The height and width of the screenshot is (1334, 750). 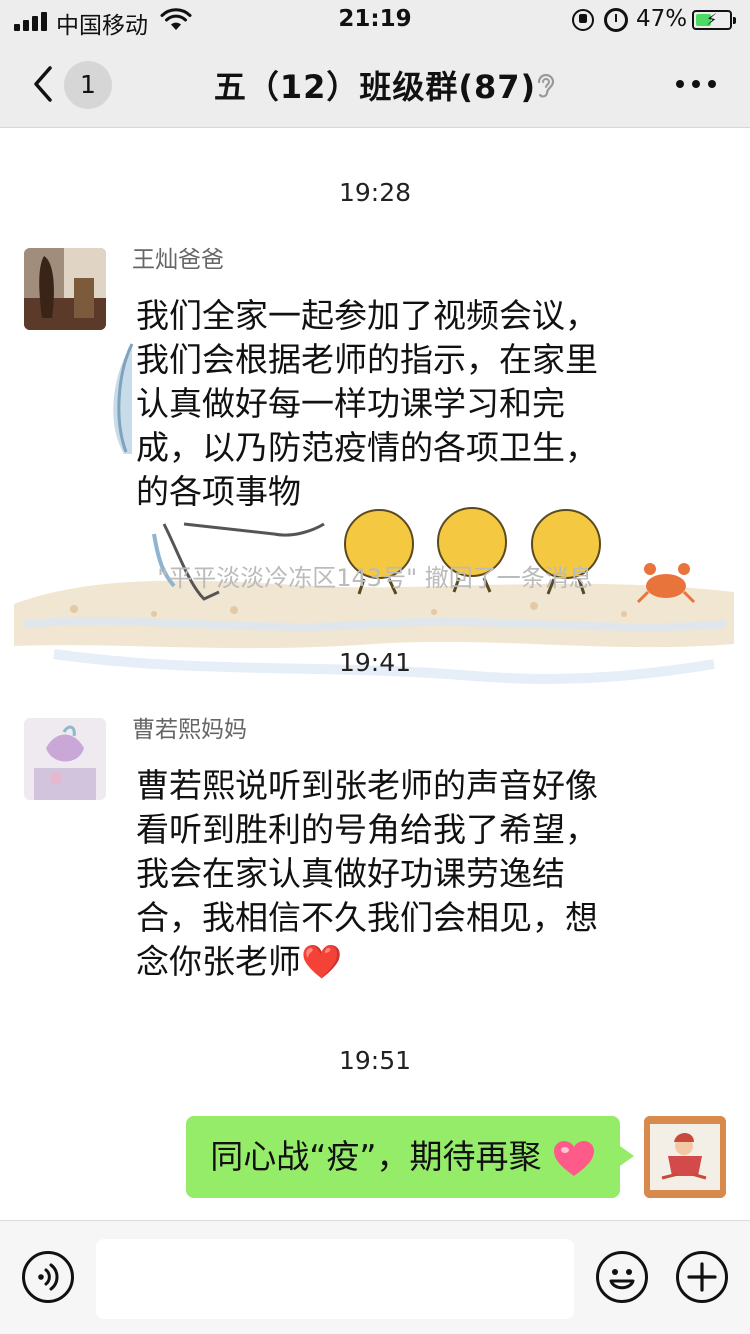 I want to click on red-heart-emoji: ❤️, so click(x=322, y=961).